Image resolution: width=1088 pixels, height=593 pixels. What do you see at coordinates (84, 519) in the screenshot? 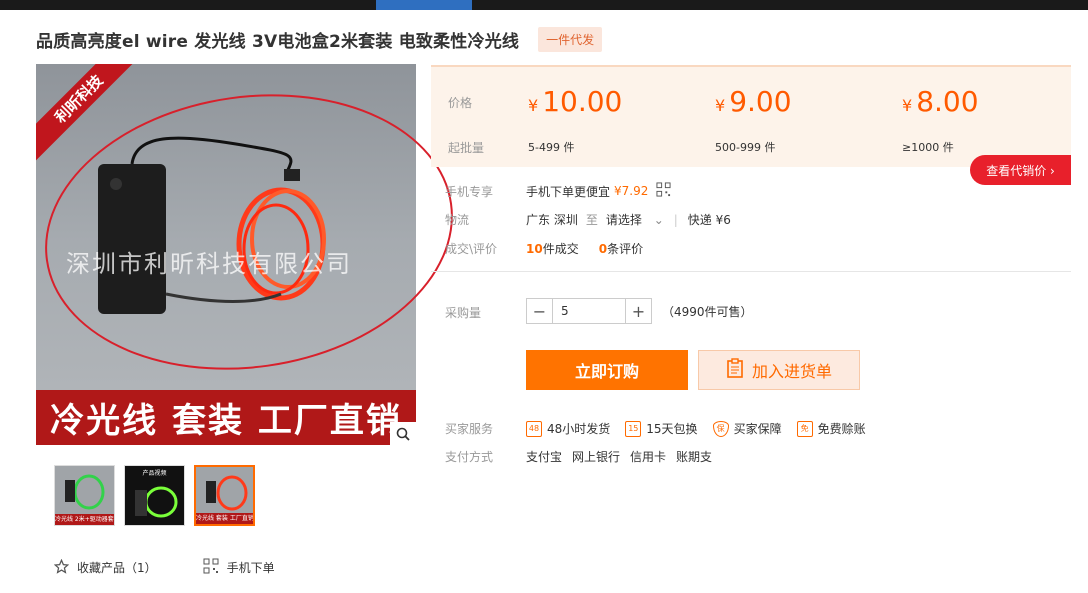
I see `thumbnail-caption: 冷光线 2米+驱动器套装` at bounding box center [84, 519].